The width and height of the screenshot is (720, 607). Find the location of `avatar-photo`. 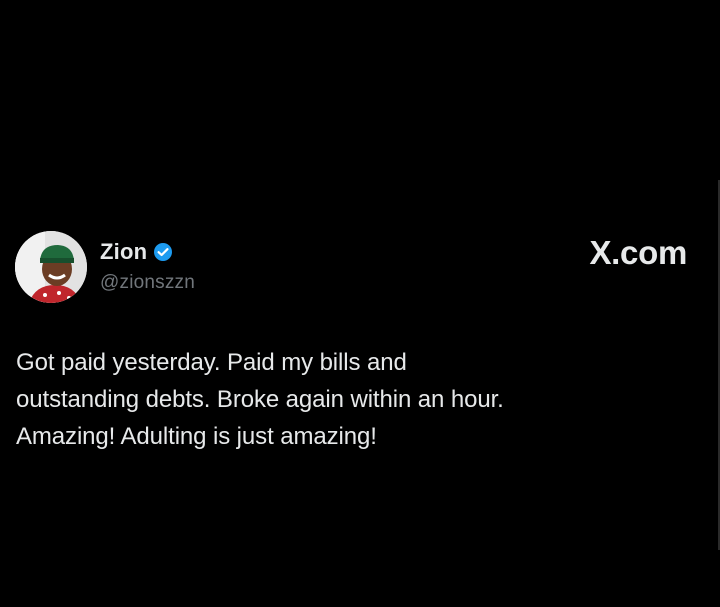

avatar-photo is located at coordinates (51, 267).